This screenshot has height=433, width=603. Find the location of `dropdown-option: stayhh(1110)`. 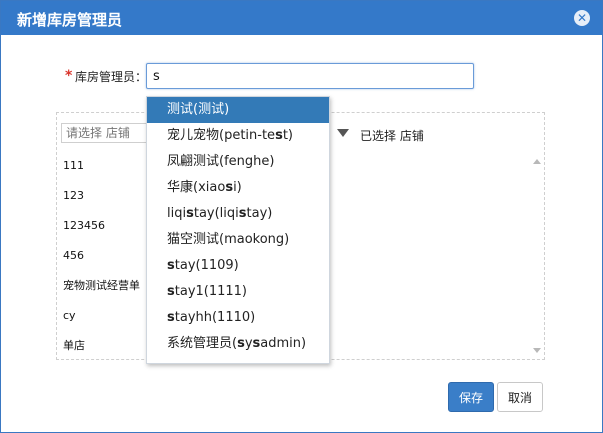

dropdown-option: stayhh(1110) is located at coordinates (238, 318).